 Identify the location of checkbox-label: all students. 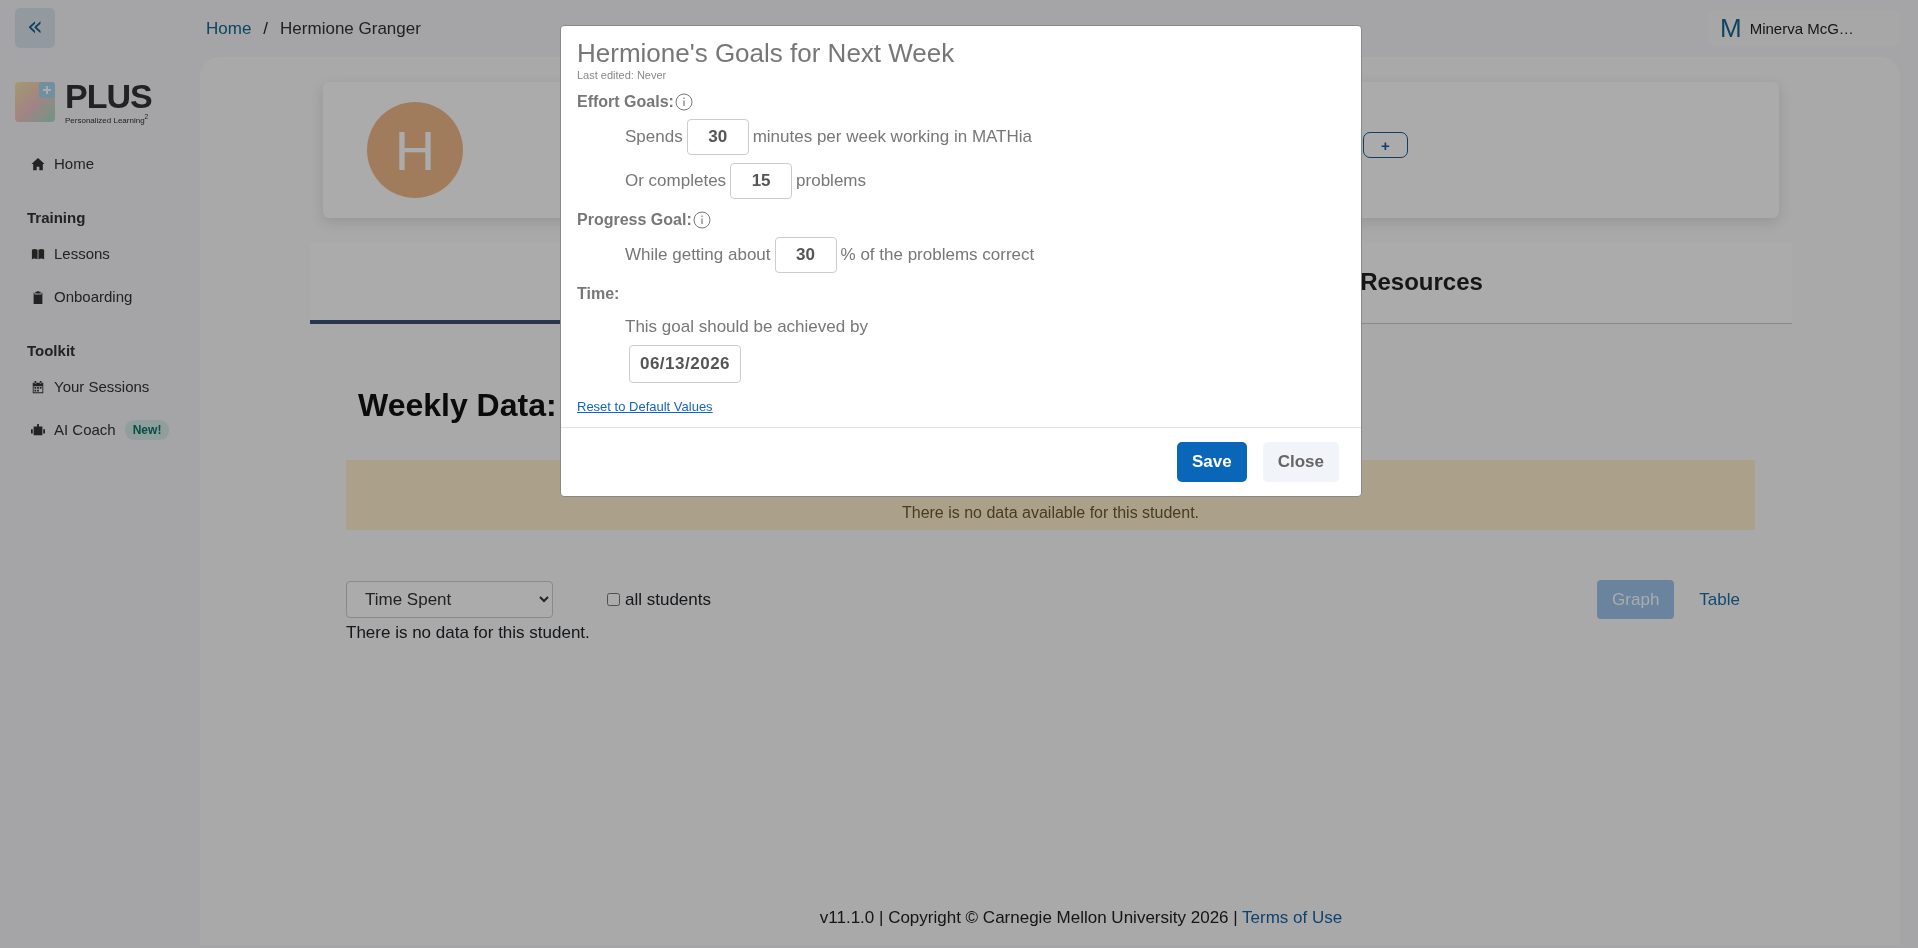
(668, 599).